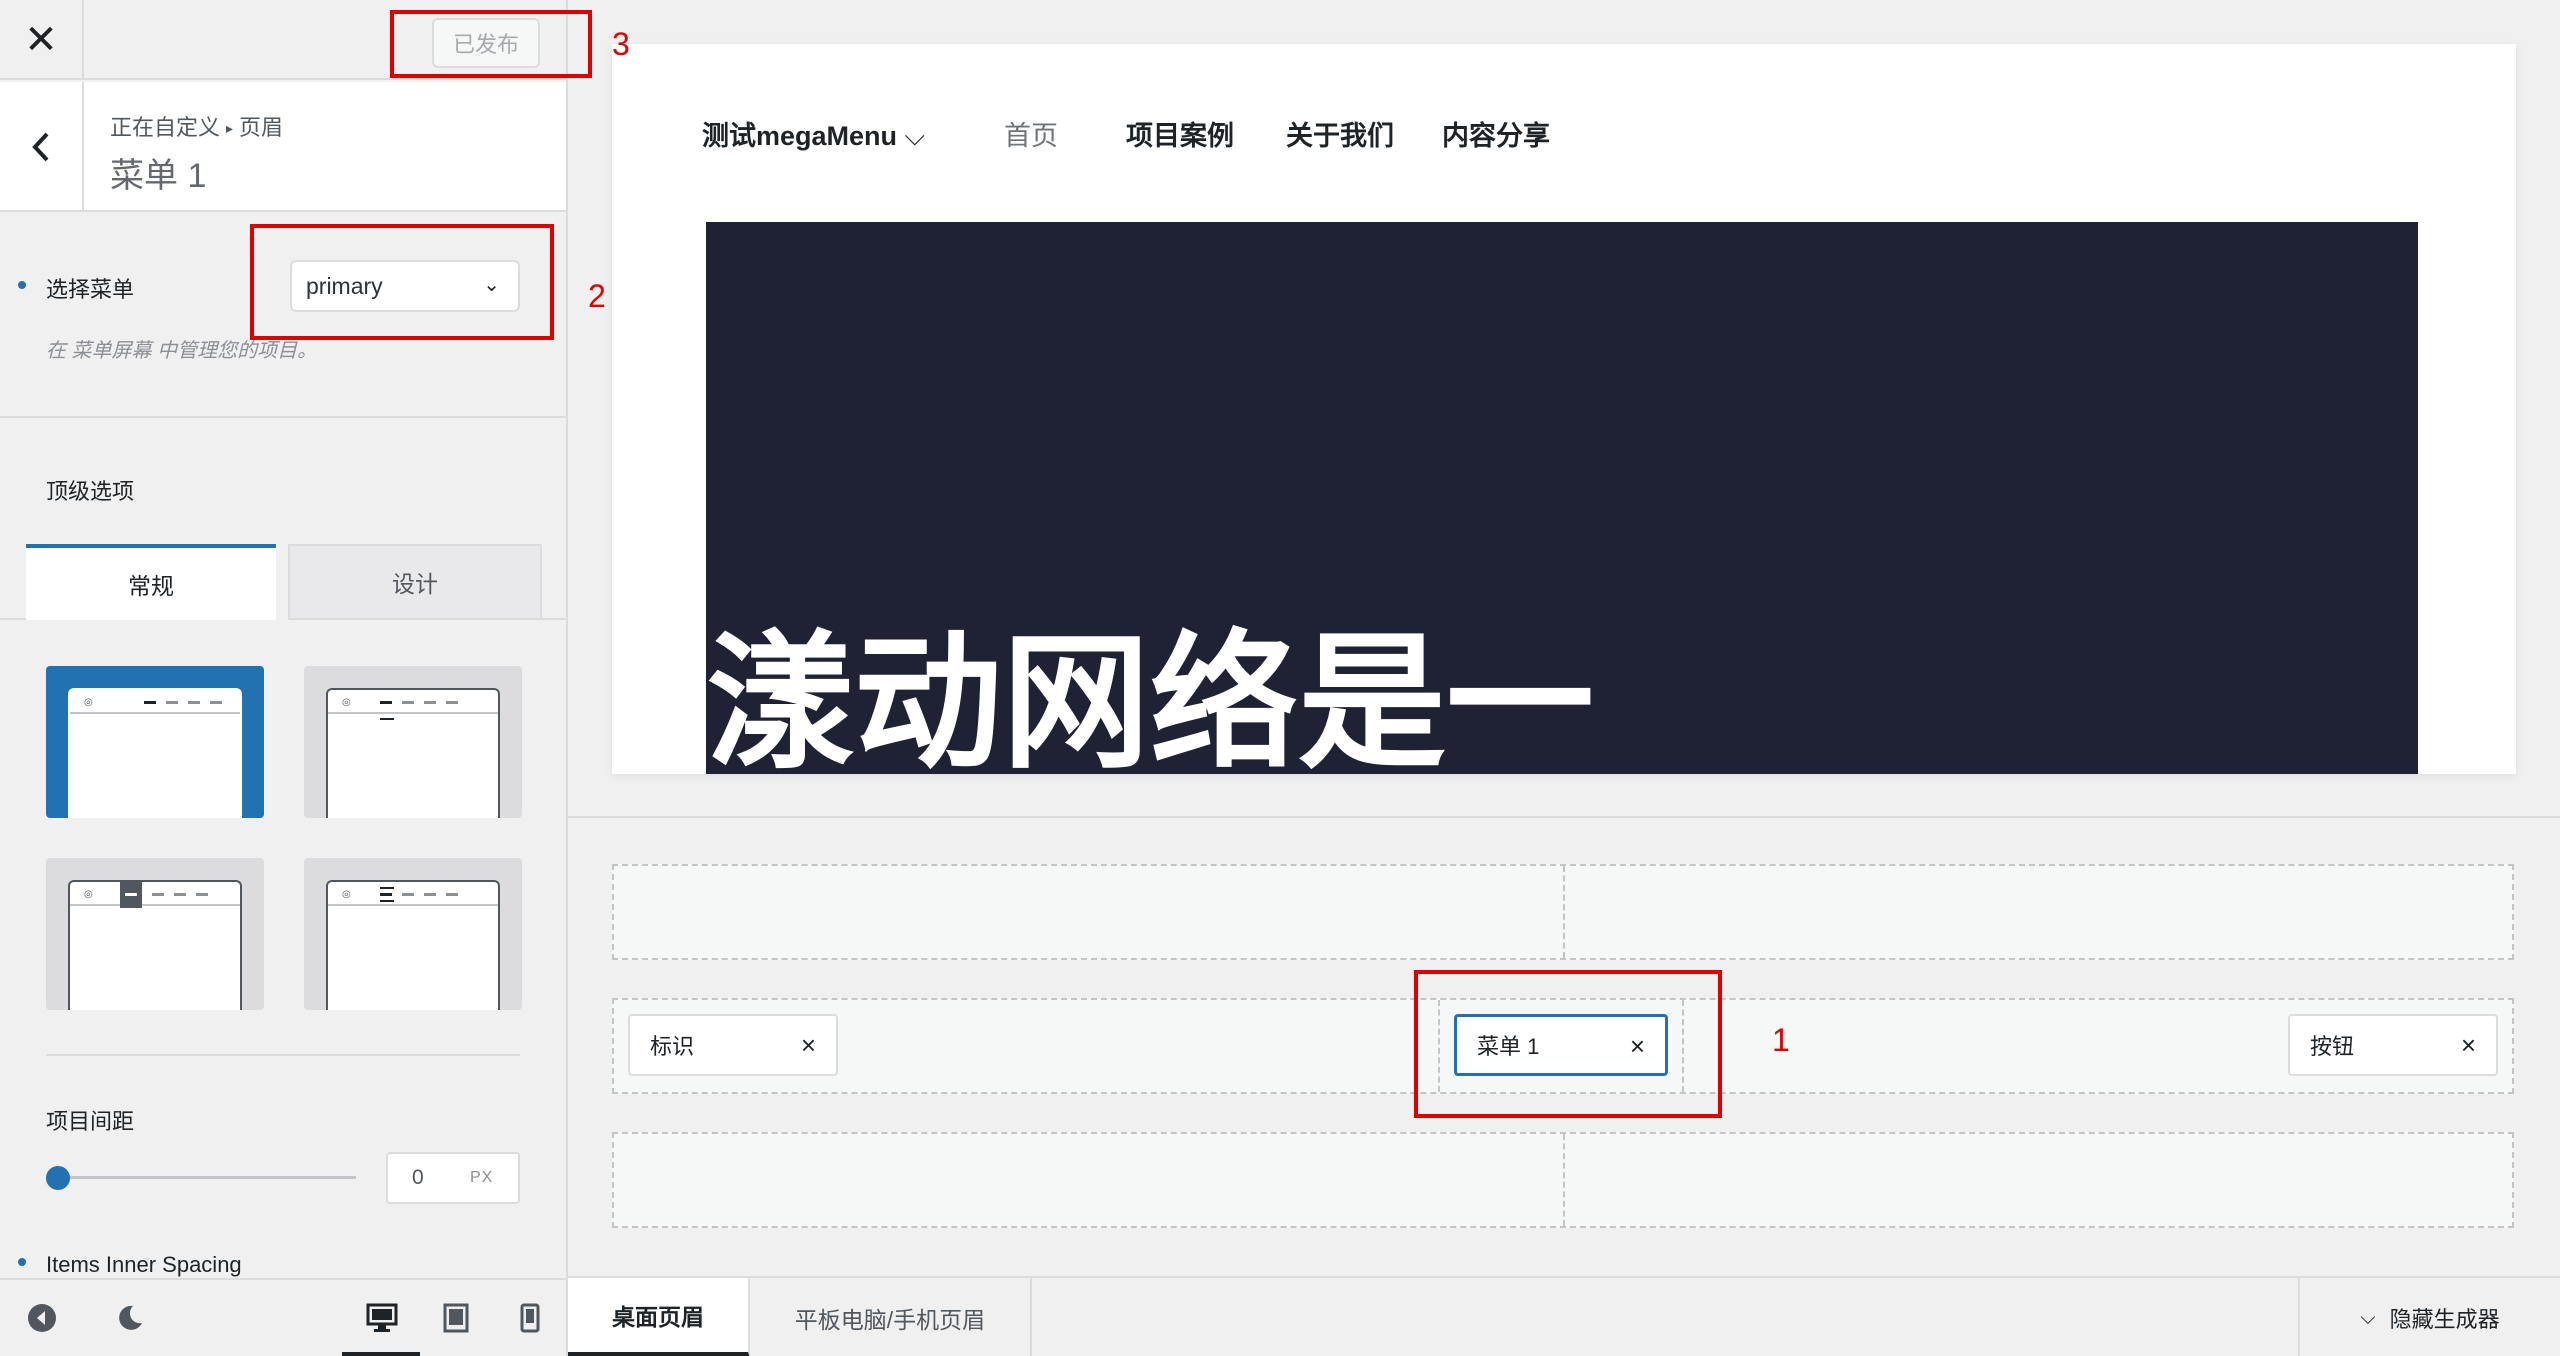 The width and height of the screenshot is (2560, 1356). What do you see at coordinates (1180, 133) in the screenshot?
I see `nav-item-cases: 项目案例` at bounding box center [1180, 133].